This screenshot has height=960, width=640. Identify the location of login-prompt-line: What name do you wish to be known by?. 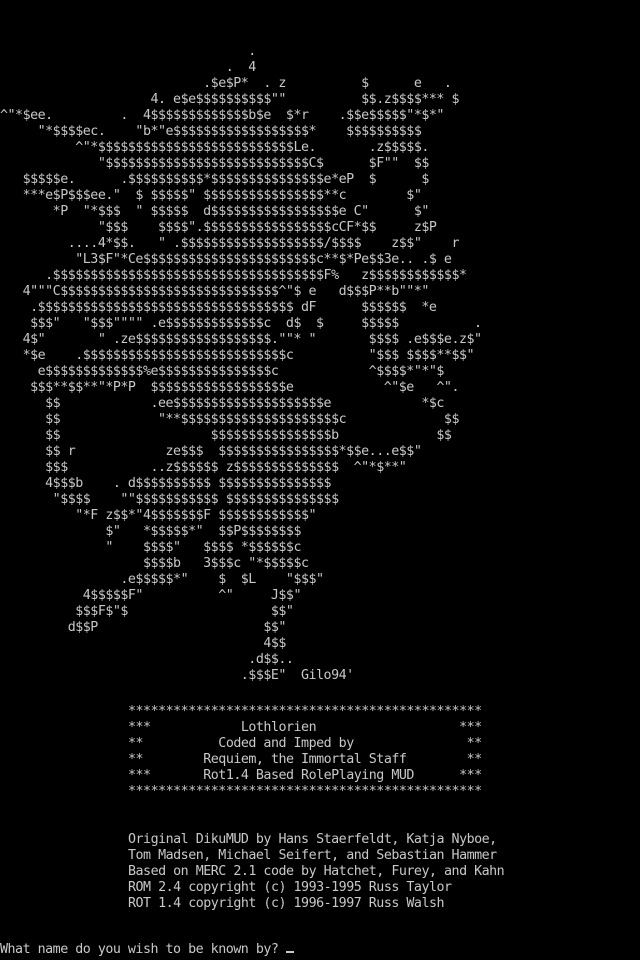
(147, 950).